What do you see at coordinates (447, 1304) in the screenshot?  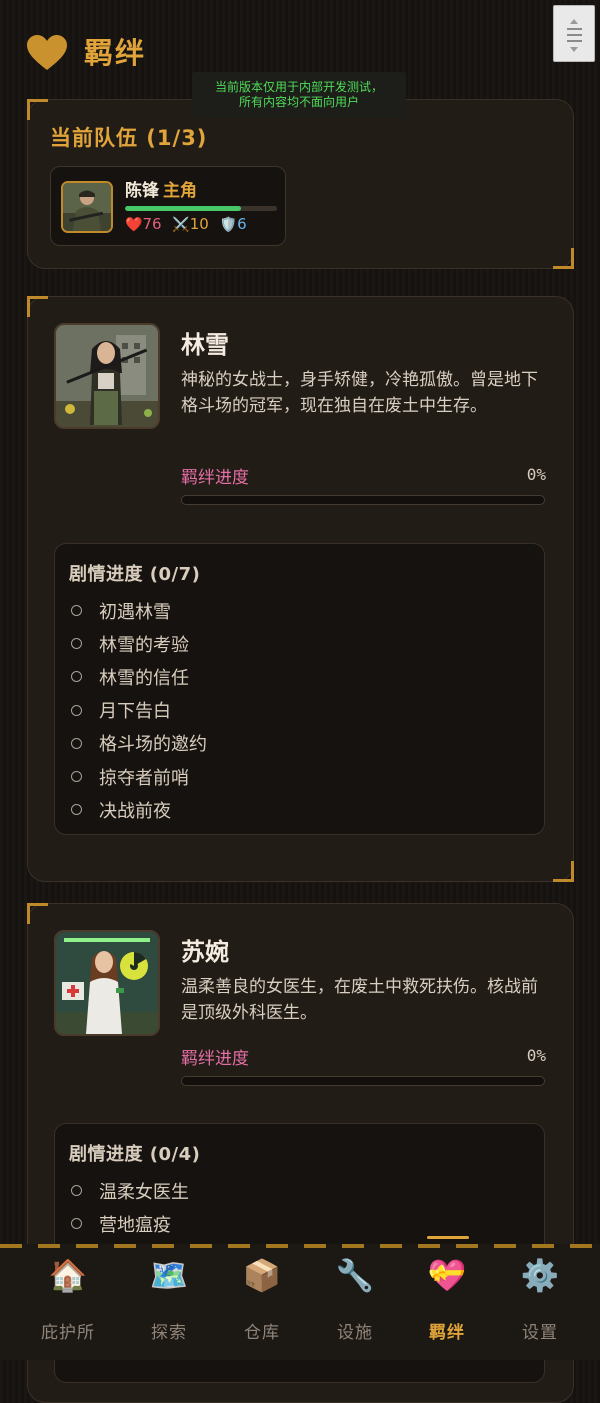 I see `tab-bonds: 💝 羁绊` at bounding box center [447, 1304].